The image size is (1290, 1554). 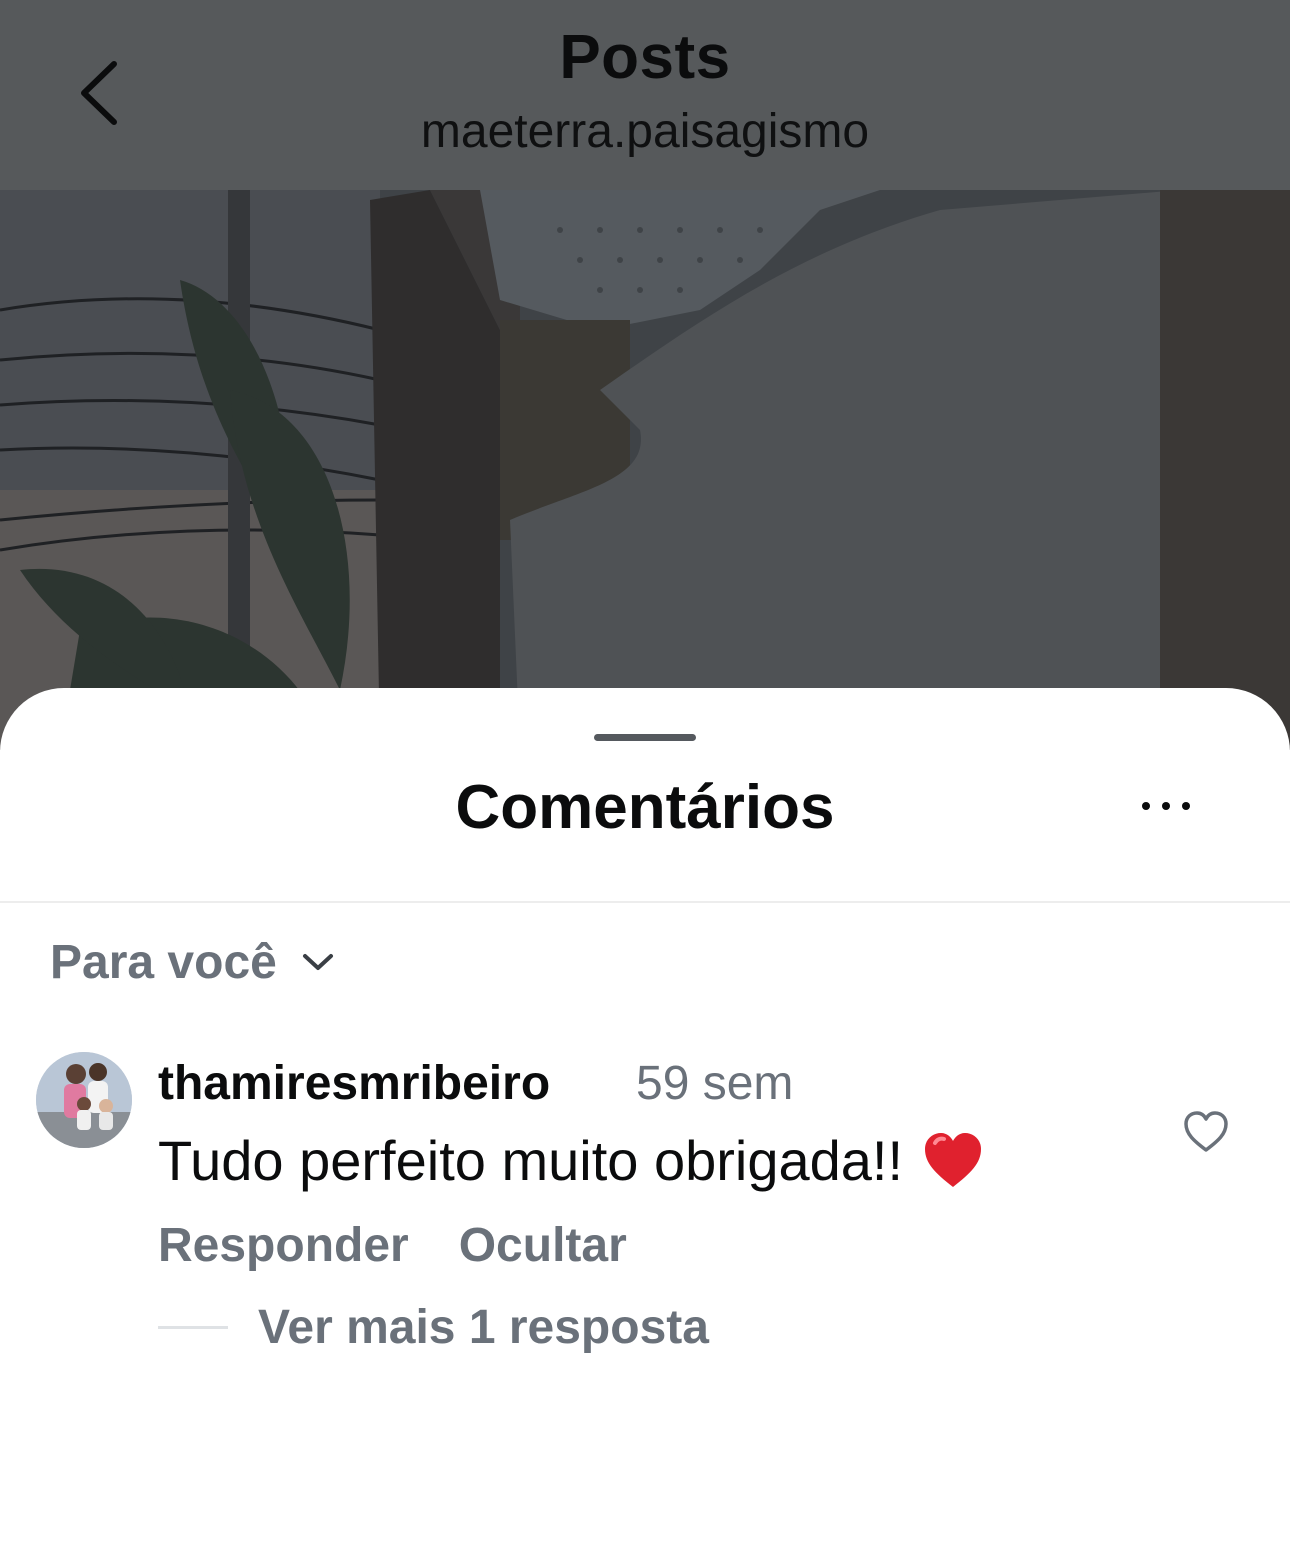 I want to click on view-replies-button: Ver mais 1 resposta, so click(x=433, y=1327).